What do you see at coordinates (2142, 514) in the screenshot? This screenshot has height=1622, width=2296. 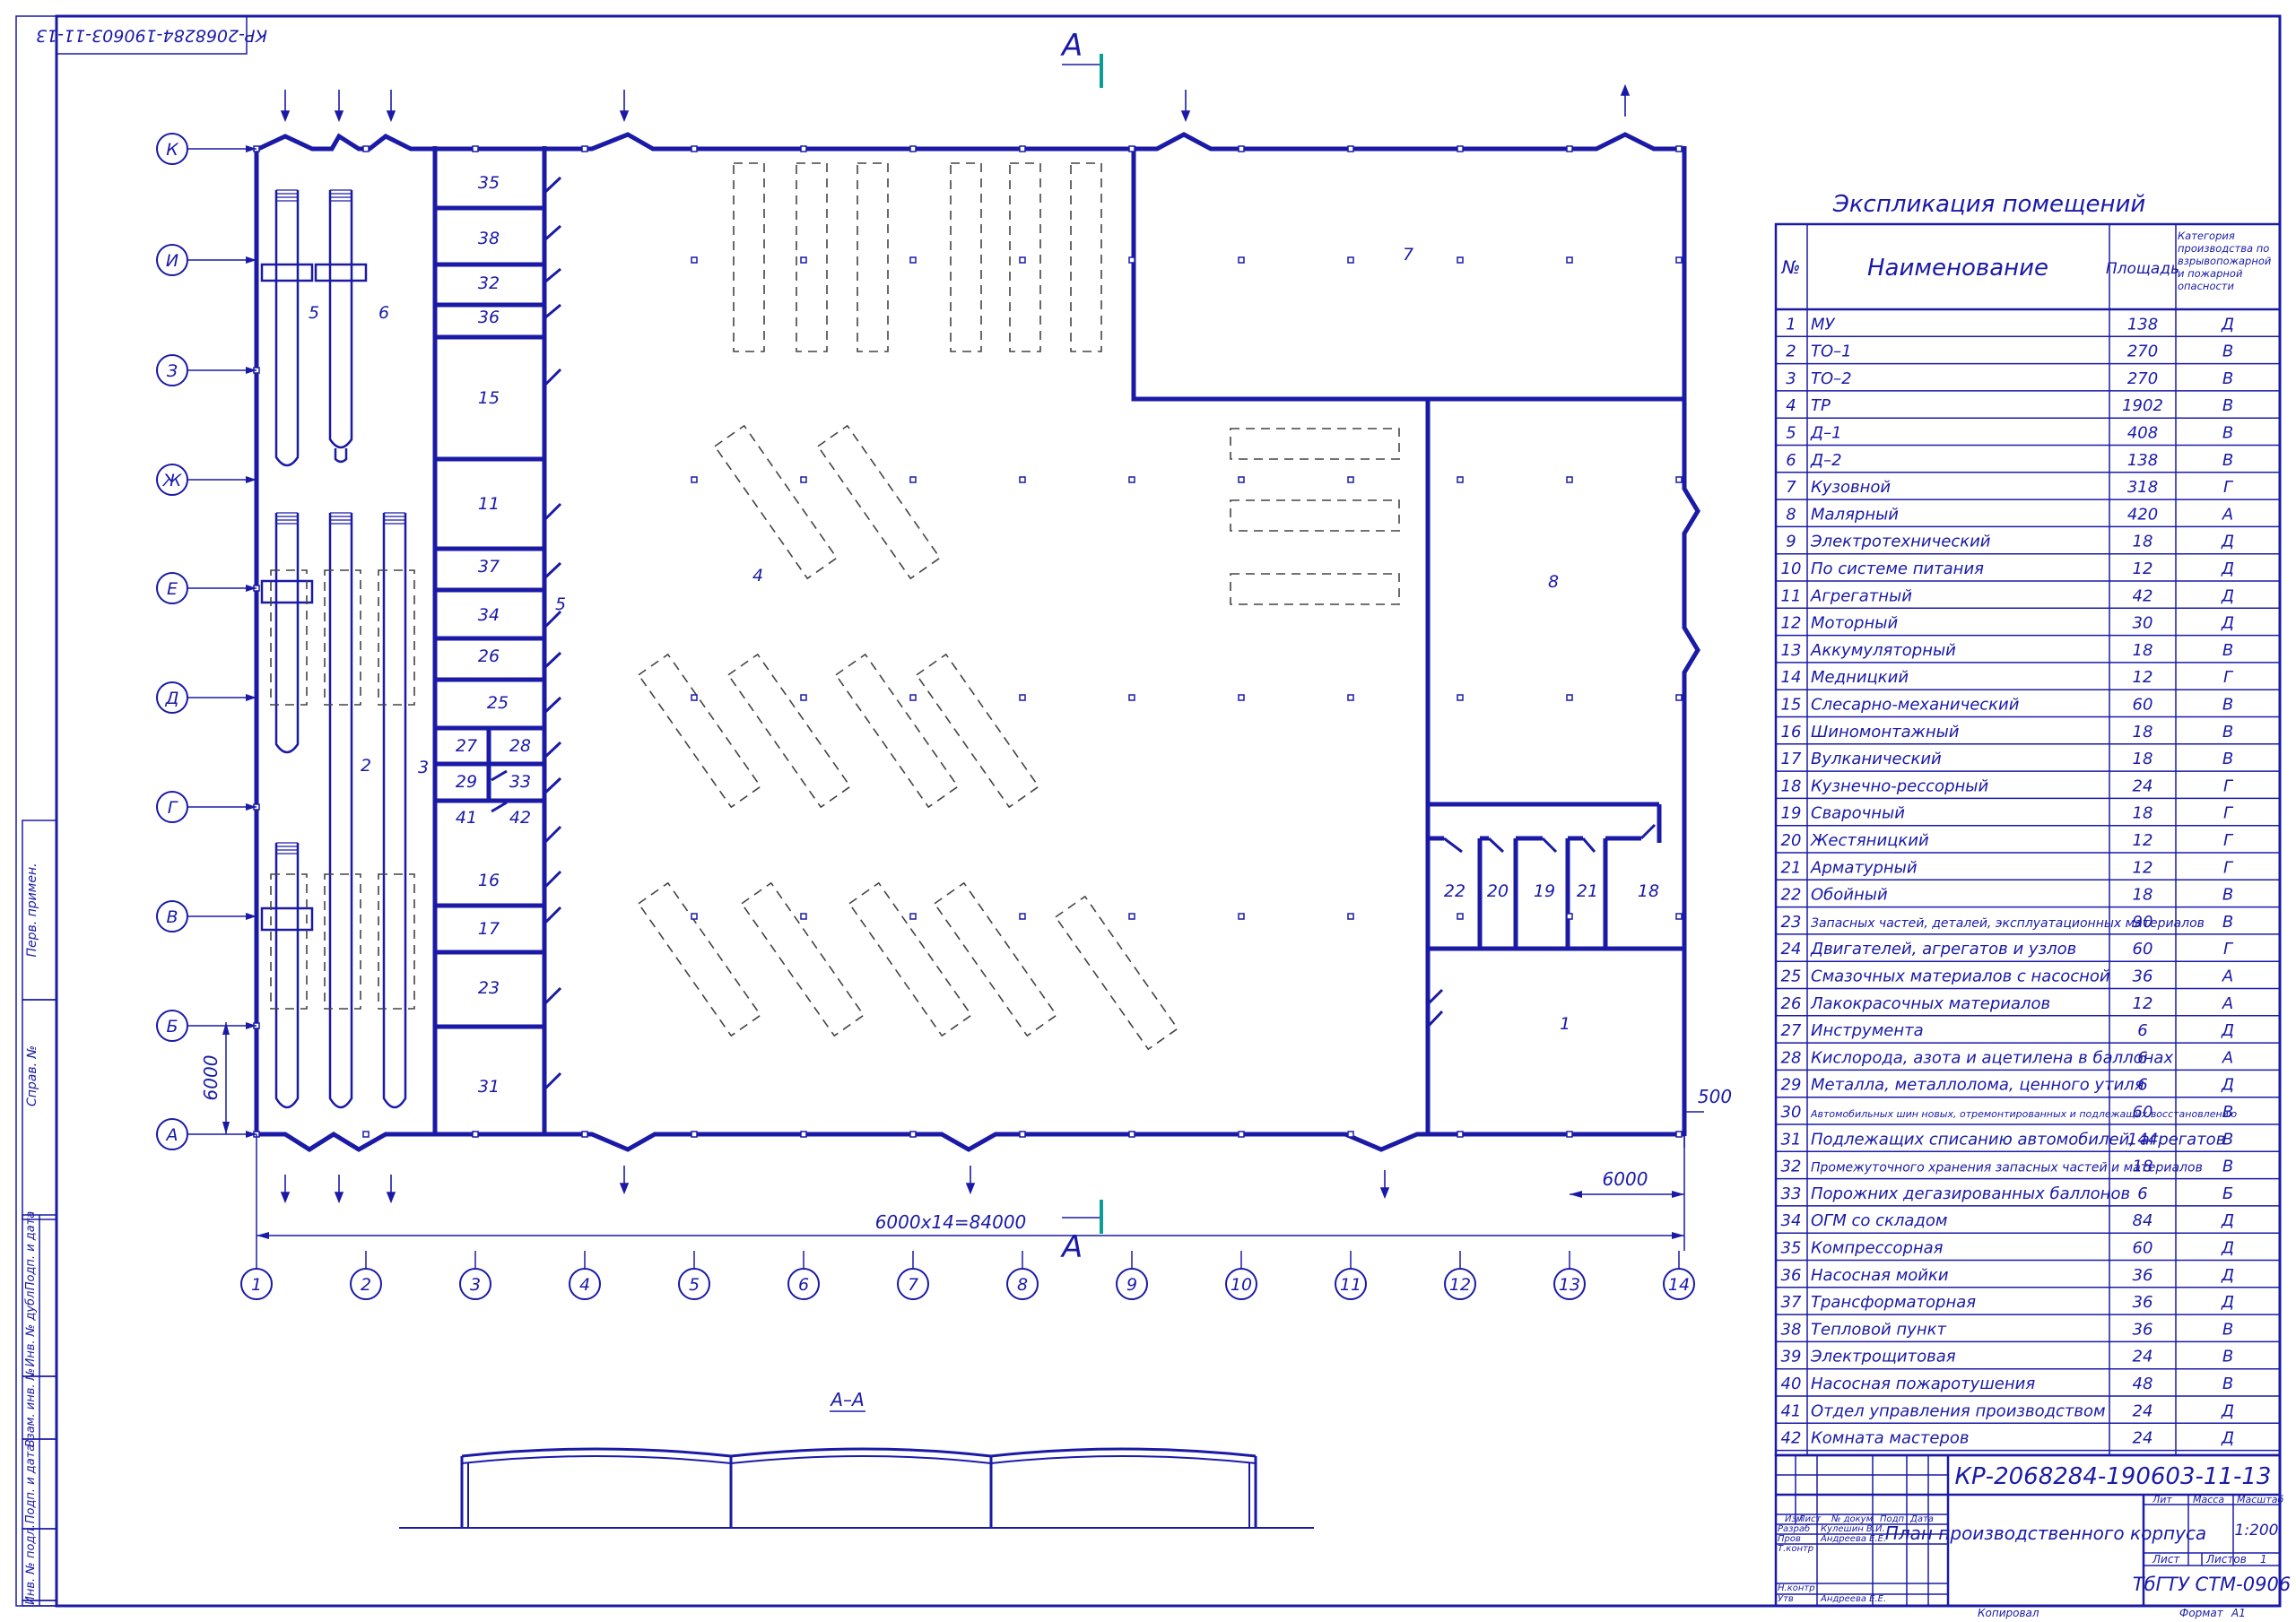 I see `table-cell-area: 420` at bounding box center [2142, 514].